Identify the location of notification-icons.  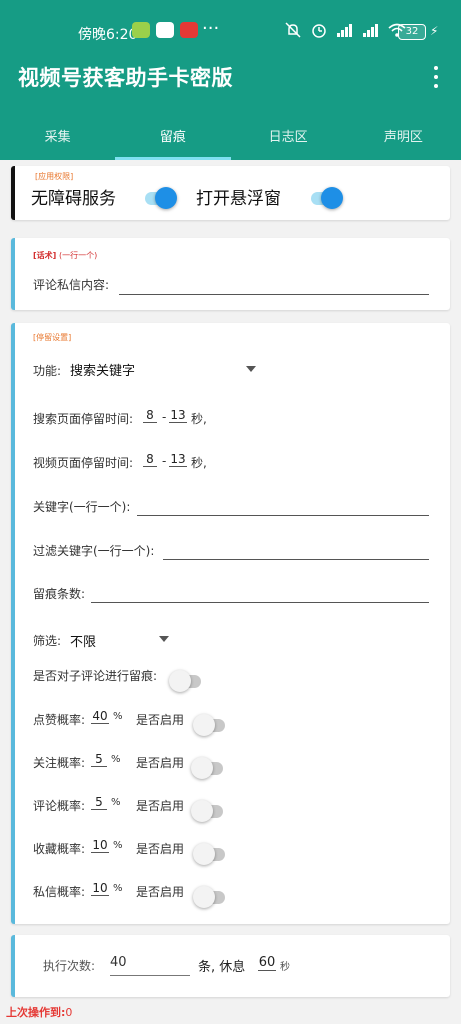
(165, 30).